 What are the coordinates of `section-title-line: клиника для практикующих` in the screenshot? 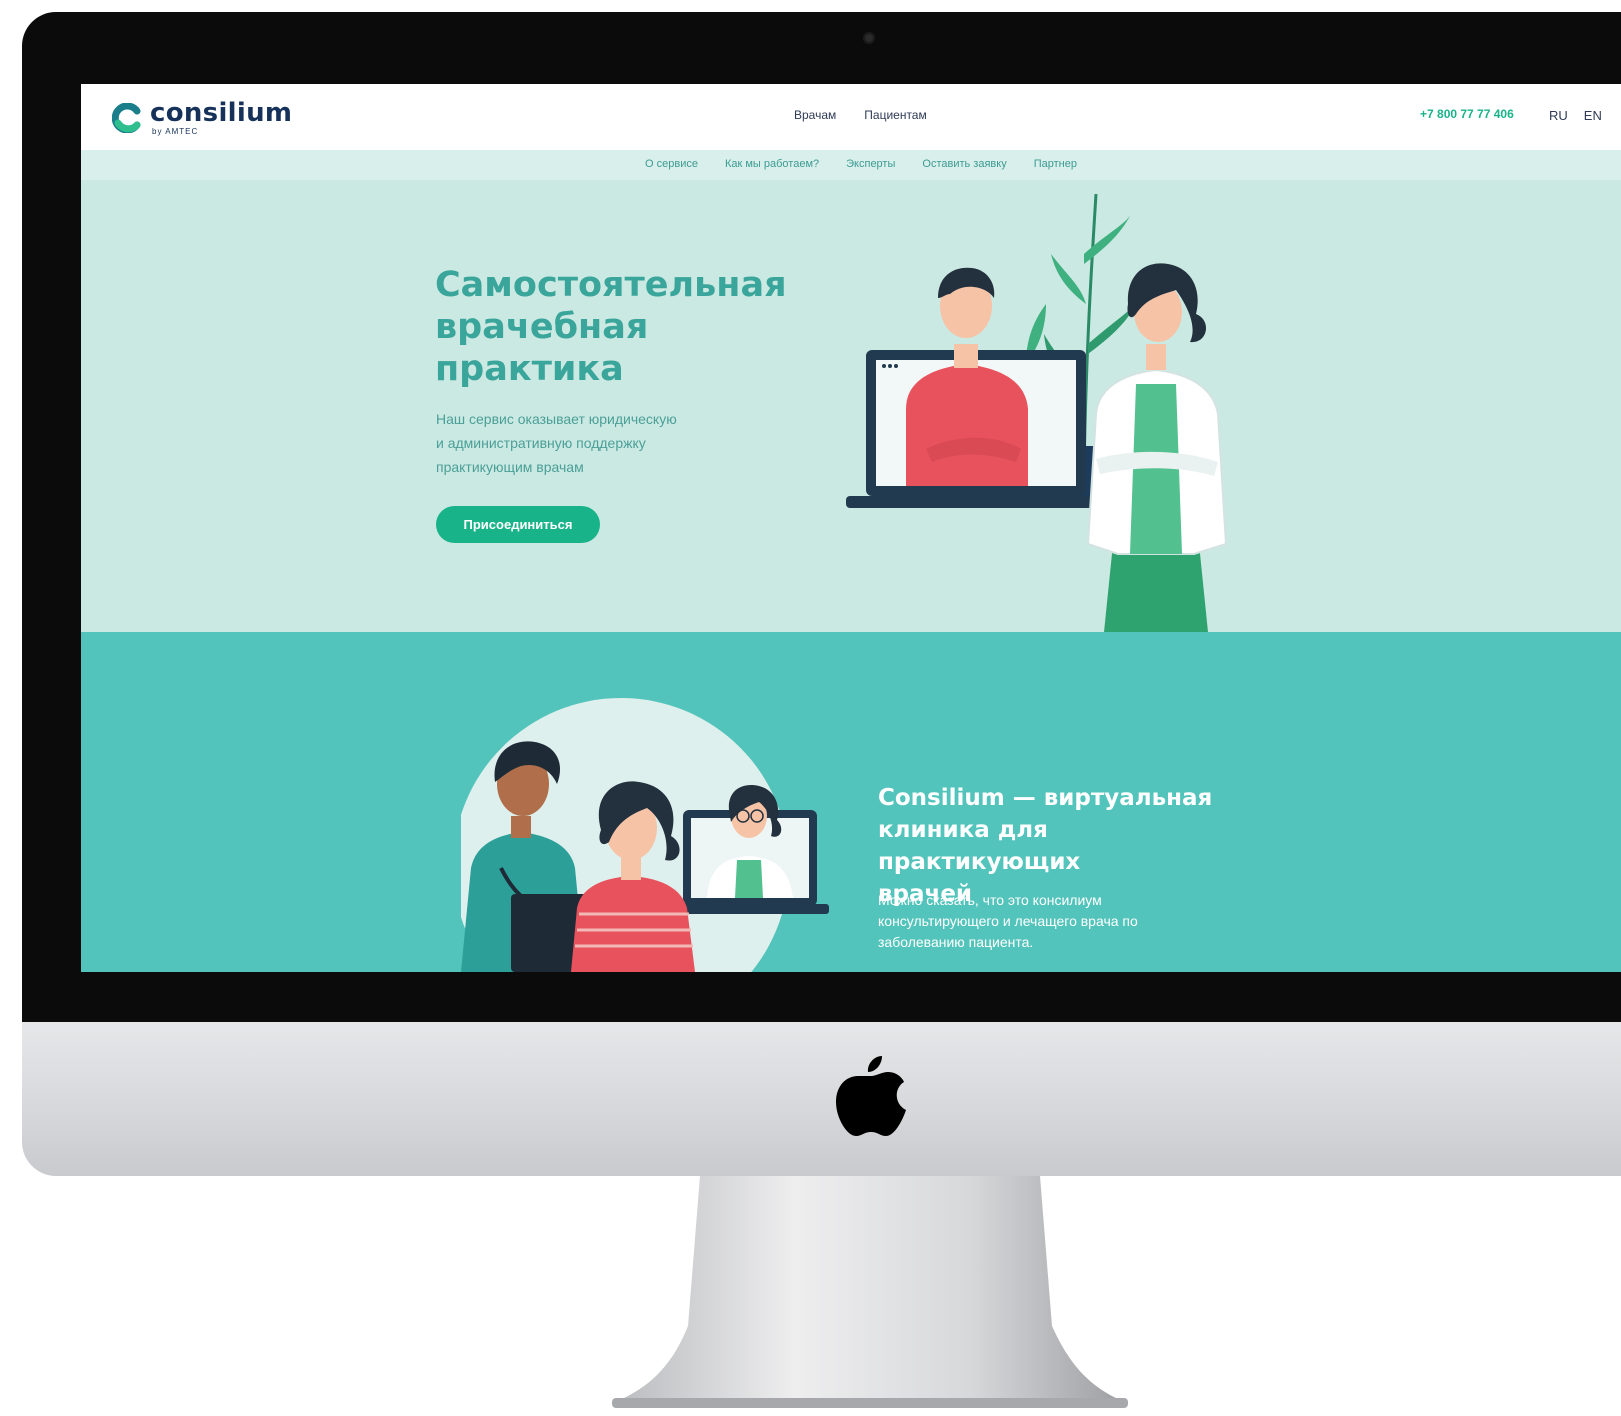 It's located at (979, 846).